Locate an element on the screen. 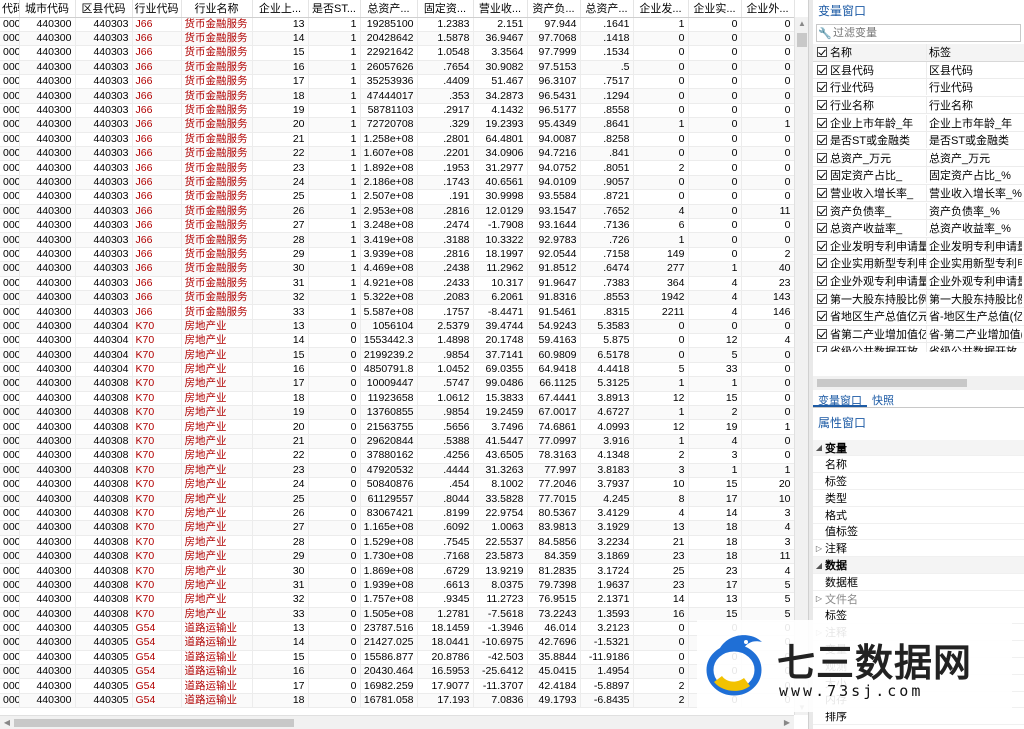 Image resolution: width=1024 pixels, height=729 pixels. table-cell: 77.997 is located at coordinates (554, 471).